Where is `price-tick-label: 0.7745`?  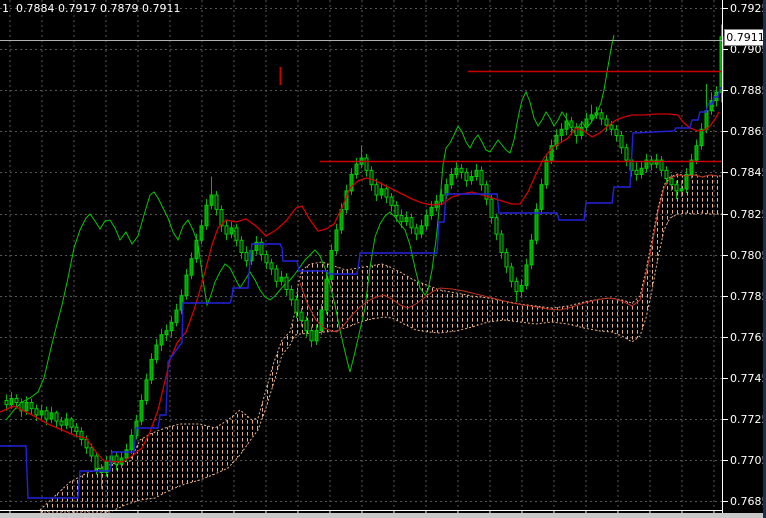
price-tick-label: 0.7745 is located at coordinates (748, 378).